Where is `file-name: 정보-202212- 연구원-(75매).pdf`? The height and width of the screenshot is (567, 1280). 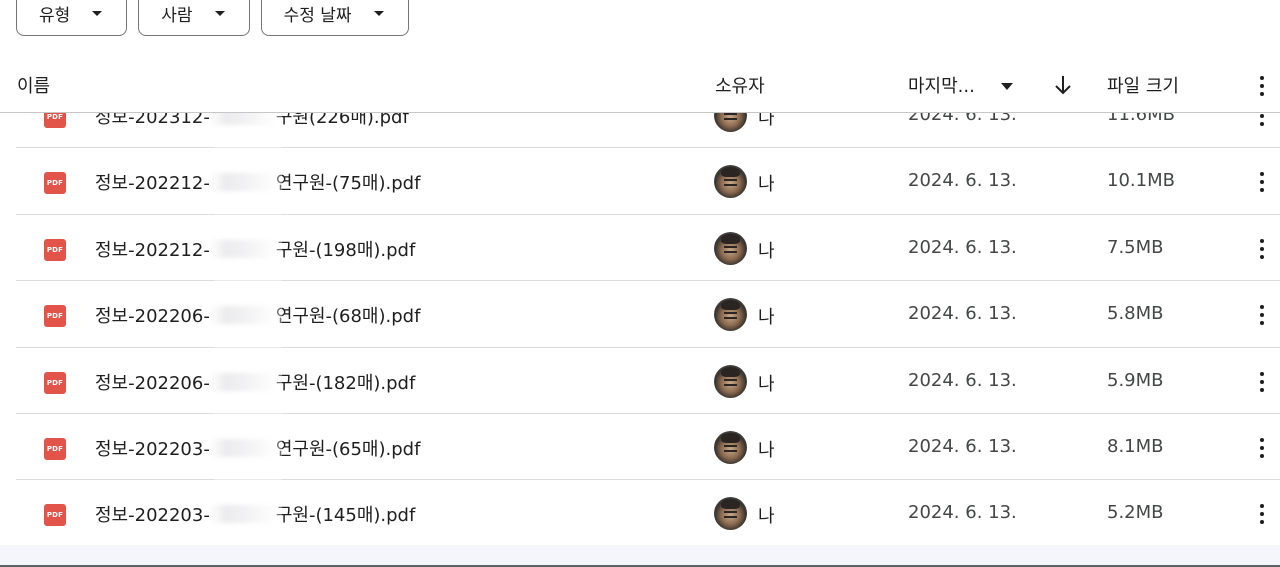
file-name: 정보-202212- 연구원-(75매).pdf is located at coordinates (257, 182).